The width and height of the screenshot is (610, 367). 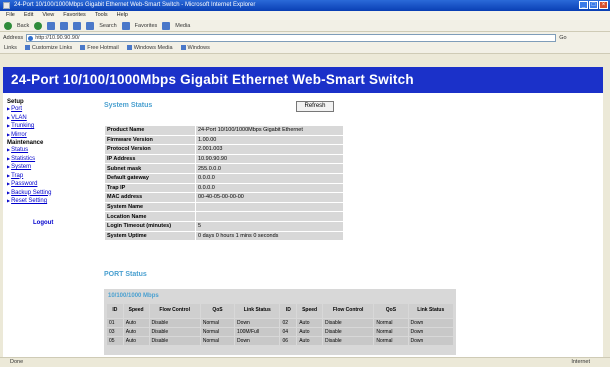 I want to click on address-bar: Address http://10.90.90.90/ Go, so click(x=305, y=37).